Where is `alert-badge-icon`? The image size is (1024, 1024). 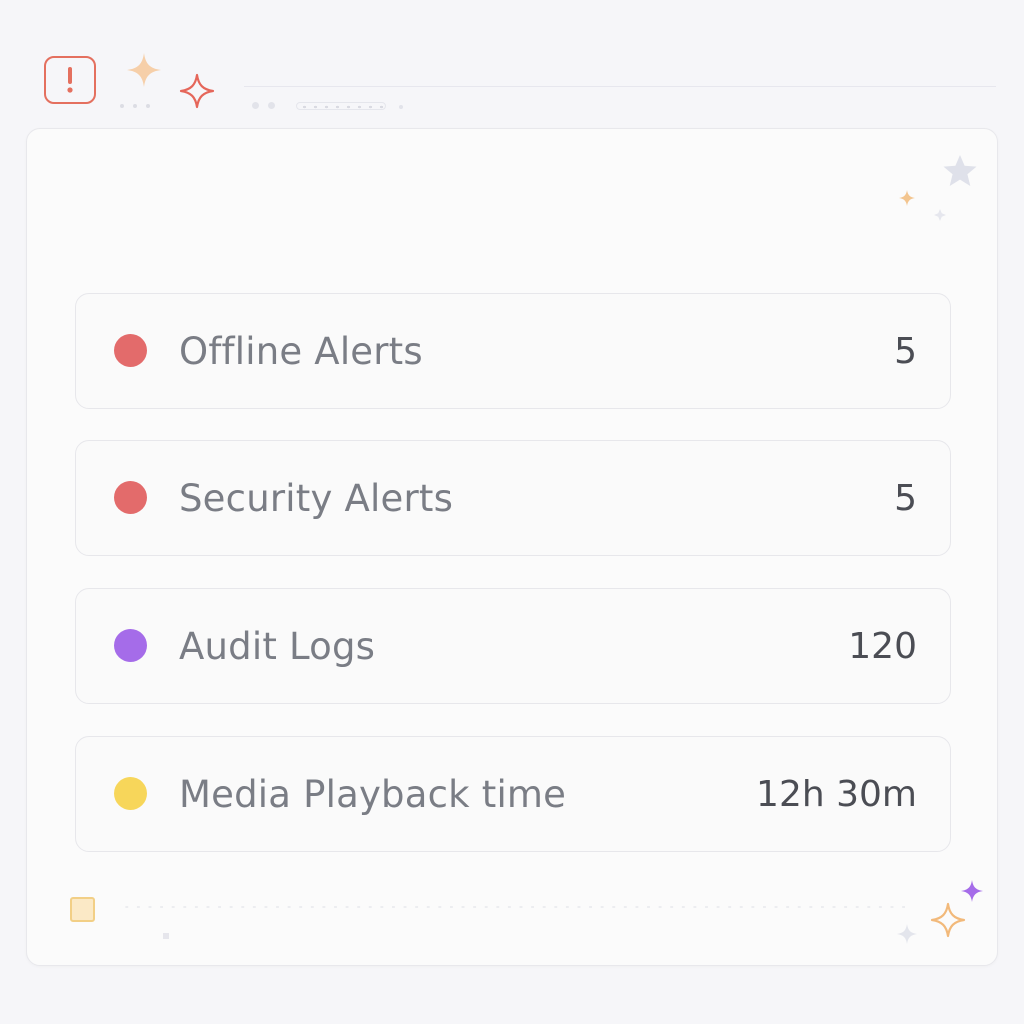
alert-badge-icon is located at coordinates (70, 80).